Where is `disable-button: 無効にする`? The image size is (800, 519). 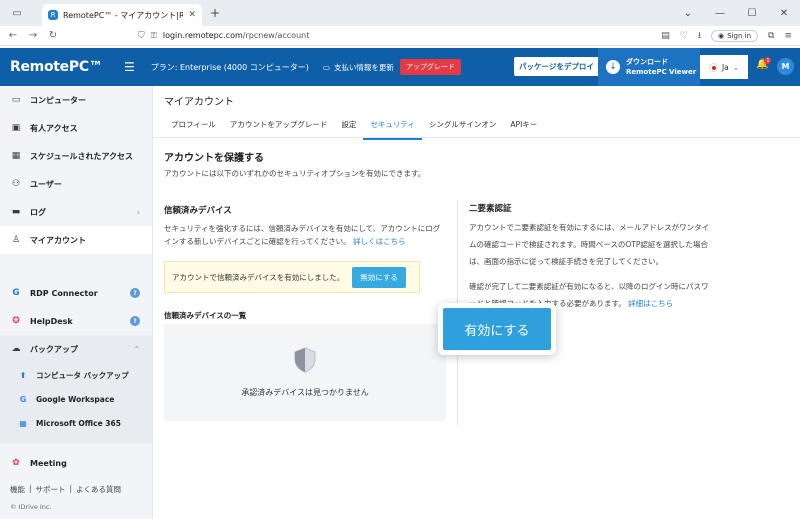
disable-button: 無効にする is located at coordinates (379, 277).